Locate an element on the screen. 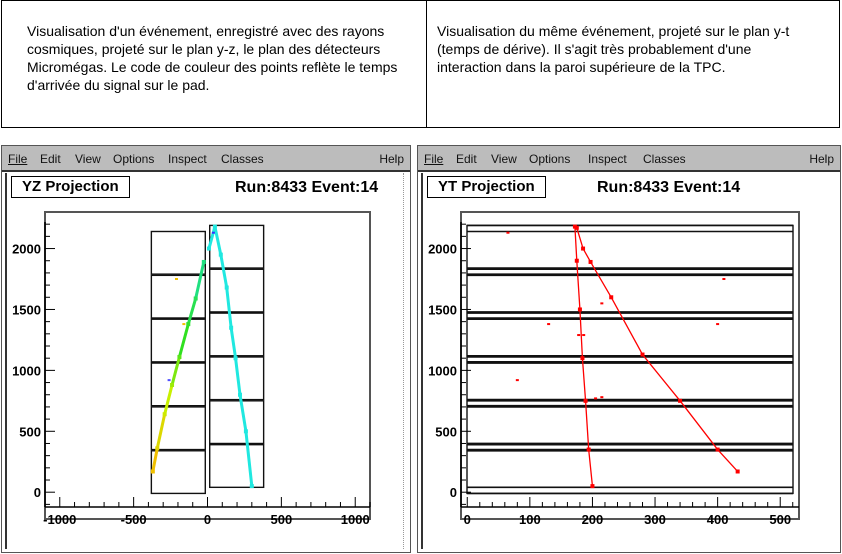 The width and height of the screenshot is (842, 554). x-tick-label: -1000 is located at coordinates (59, 519).